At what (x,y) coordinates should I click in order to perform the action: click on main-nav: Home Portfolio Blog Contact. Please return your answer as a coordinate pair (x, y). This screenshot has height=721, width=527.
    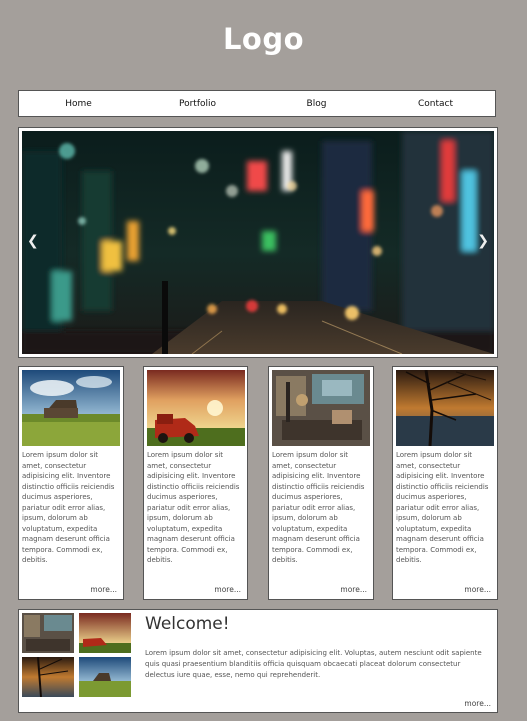
    Looking at the image, I should click on (257, 103).